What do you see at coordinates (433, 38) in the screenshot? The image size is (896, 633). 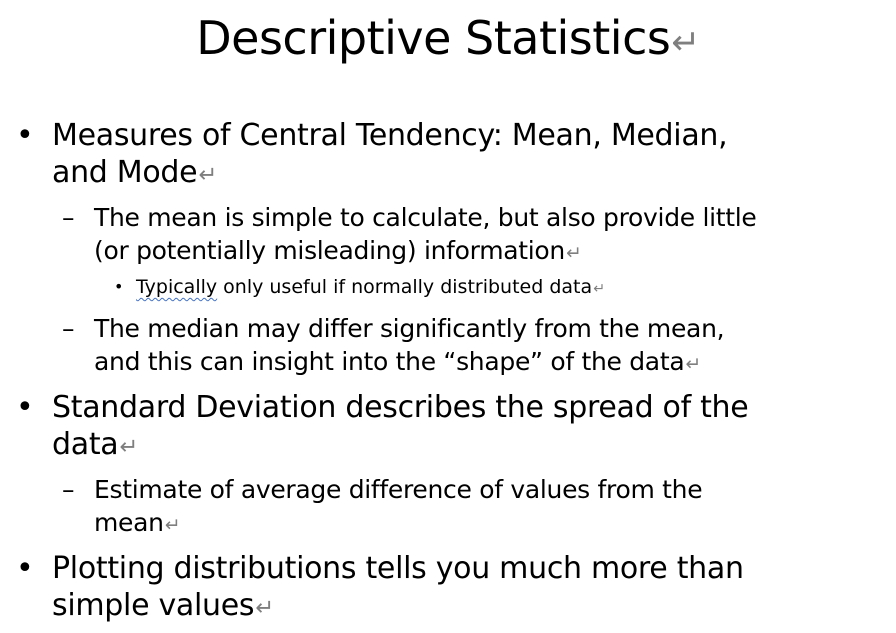 I see `slide-title-text: Descriptive Statistics` at bounding box center [433, 38].